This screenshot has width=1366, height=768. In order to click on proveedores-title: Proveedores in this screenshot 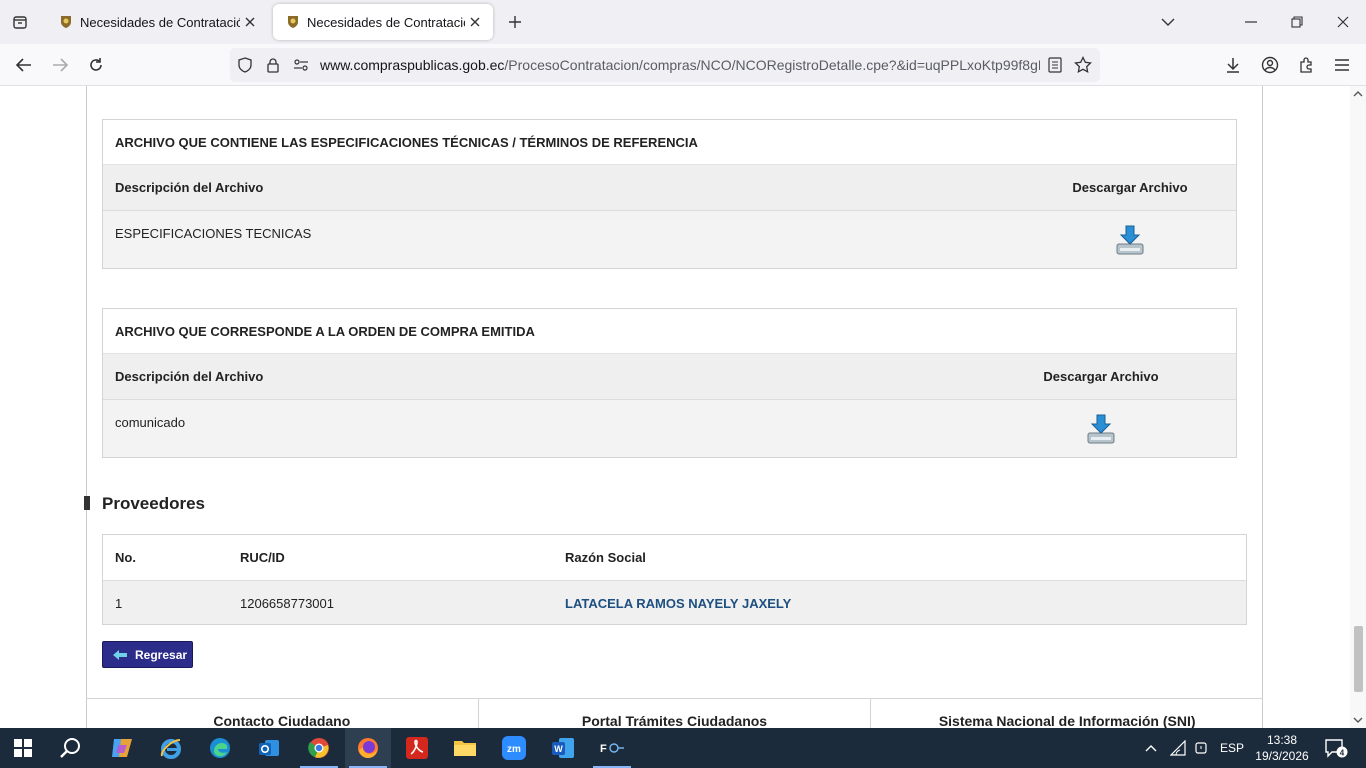, I will do `click(153, 503)`.